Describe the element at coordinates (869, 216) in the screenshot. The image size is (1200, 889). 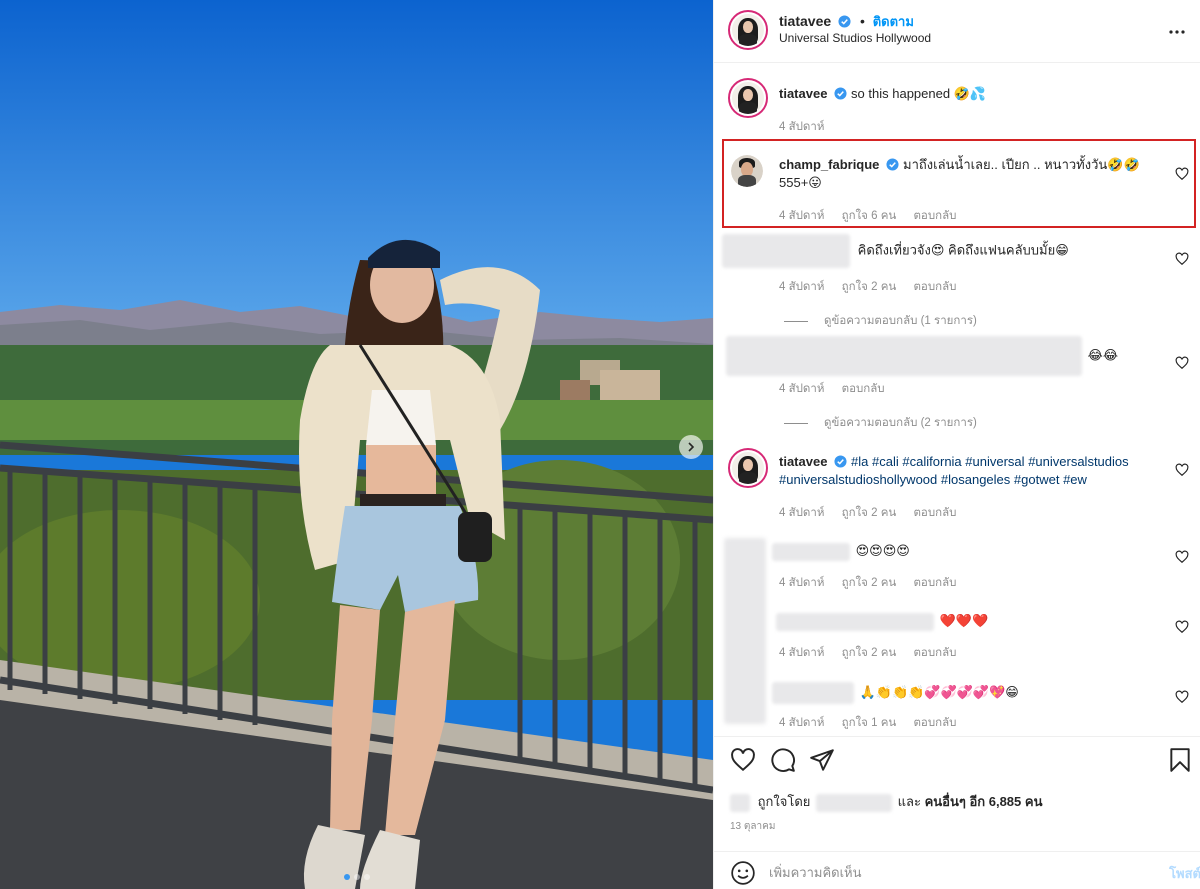
I see `comment-likes: ถูกใจ 6 คน` at that location.